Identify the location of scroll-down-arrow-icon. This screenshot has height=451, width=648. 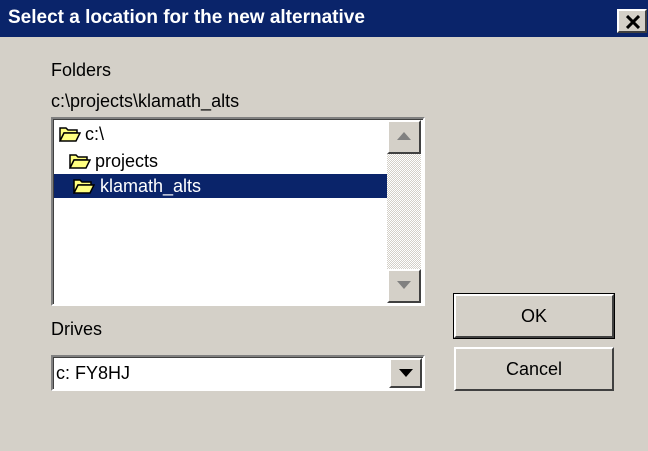
(404, 285).